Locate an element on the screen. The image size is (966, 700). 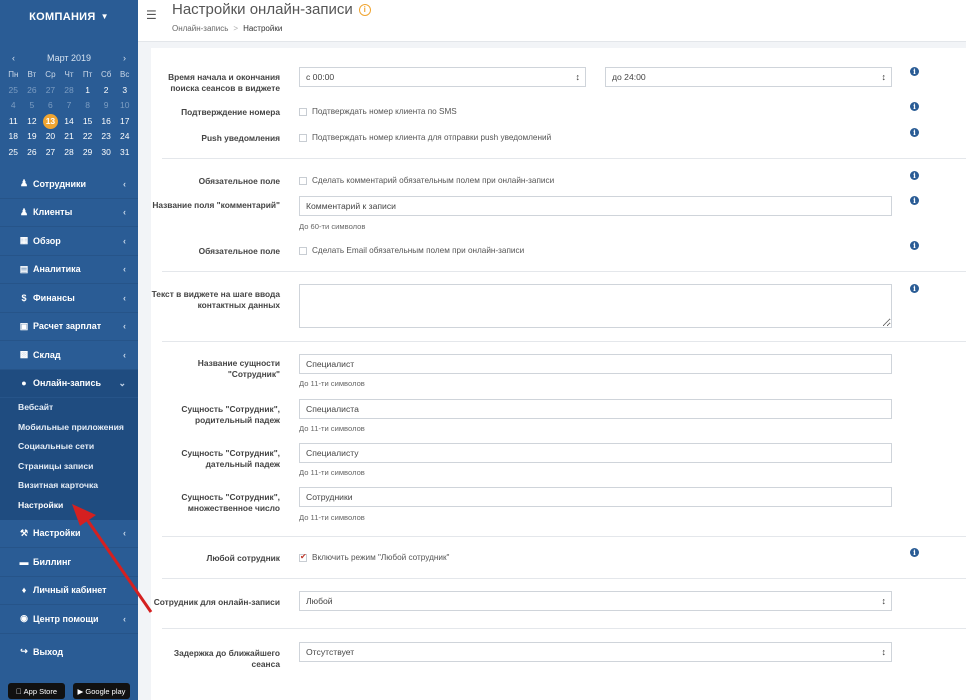
next-month-icon: › is located at coordinates (124, 58).